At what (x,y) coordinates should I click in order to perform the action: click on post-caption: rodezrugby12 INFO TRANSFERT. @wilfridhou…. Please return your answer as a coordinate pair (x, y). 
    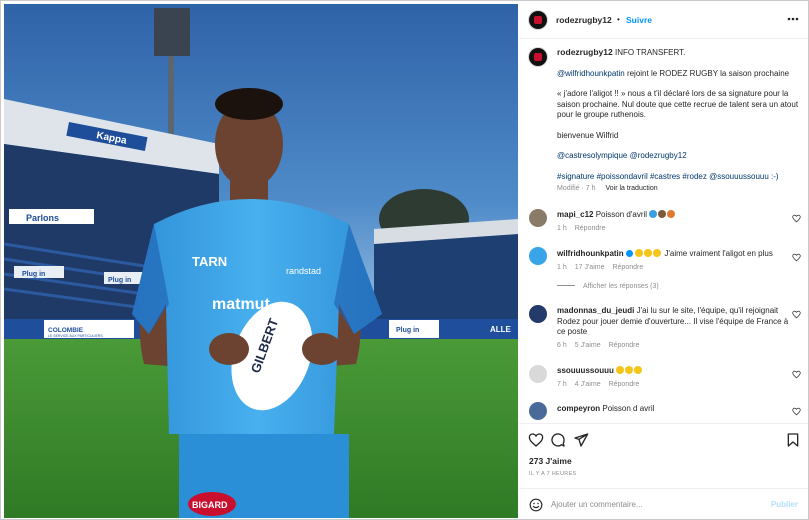
    Looking at the image, I should click on (679, 121).